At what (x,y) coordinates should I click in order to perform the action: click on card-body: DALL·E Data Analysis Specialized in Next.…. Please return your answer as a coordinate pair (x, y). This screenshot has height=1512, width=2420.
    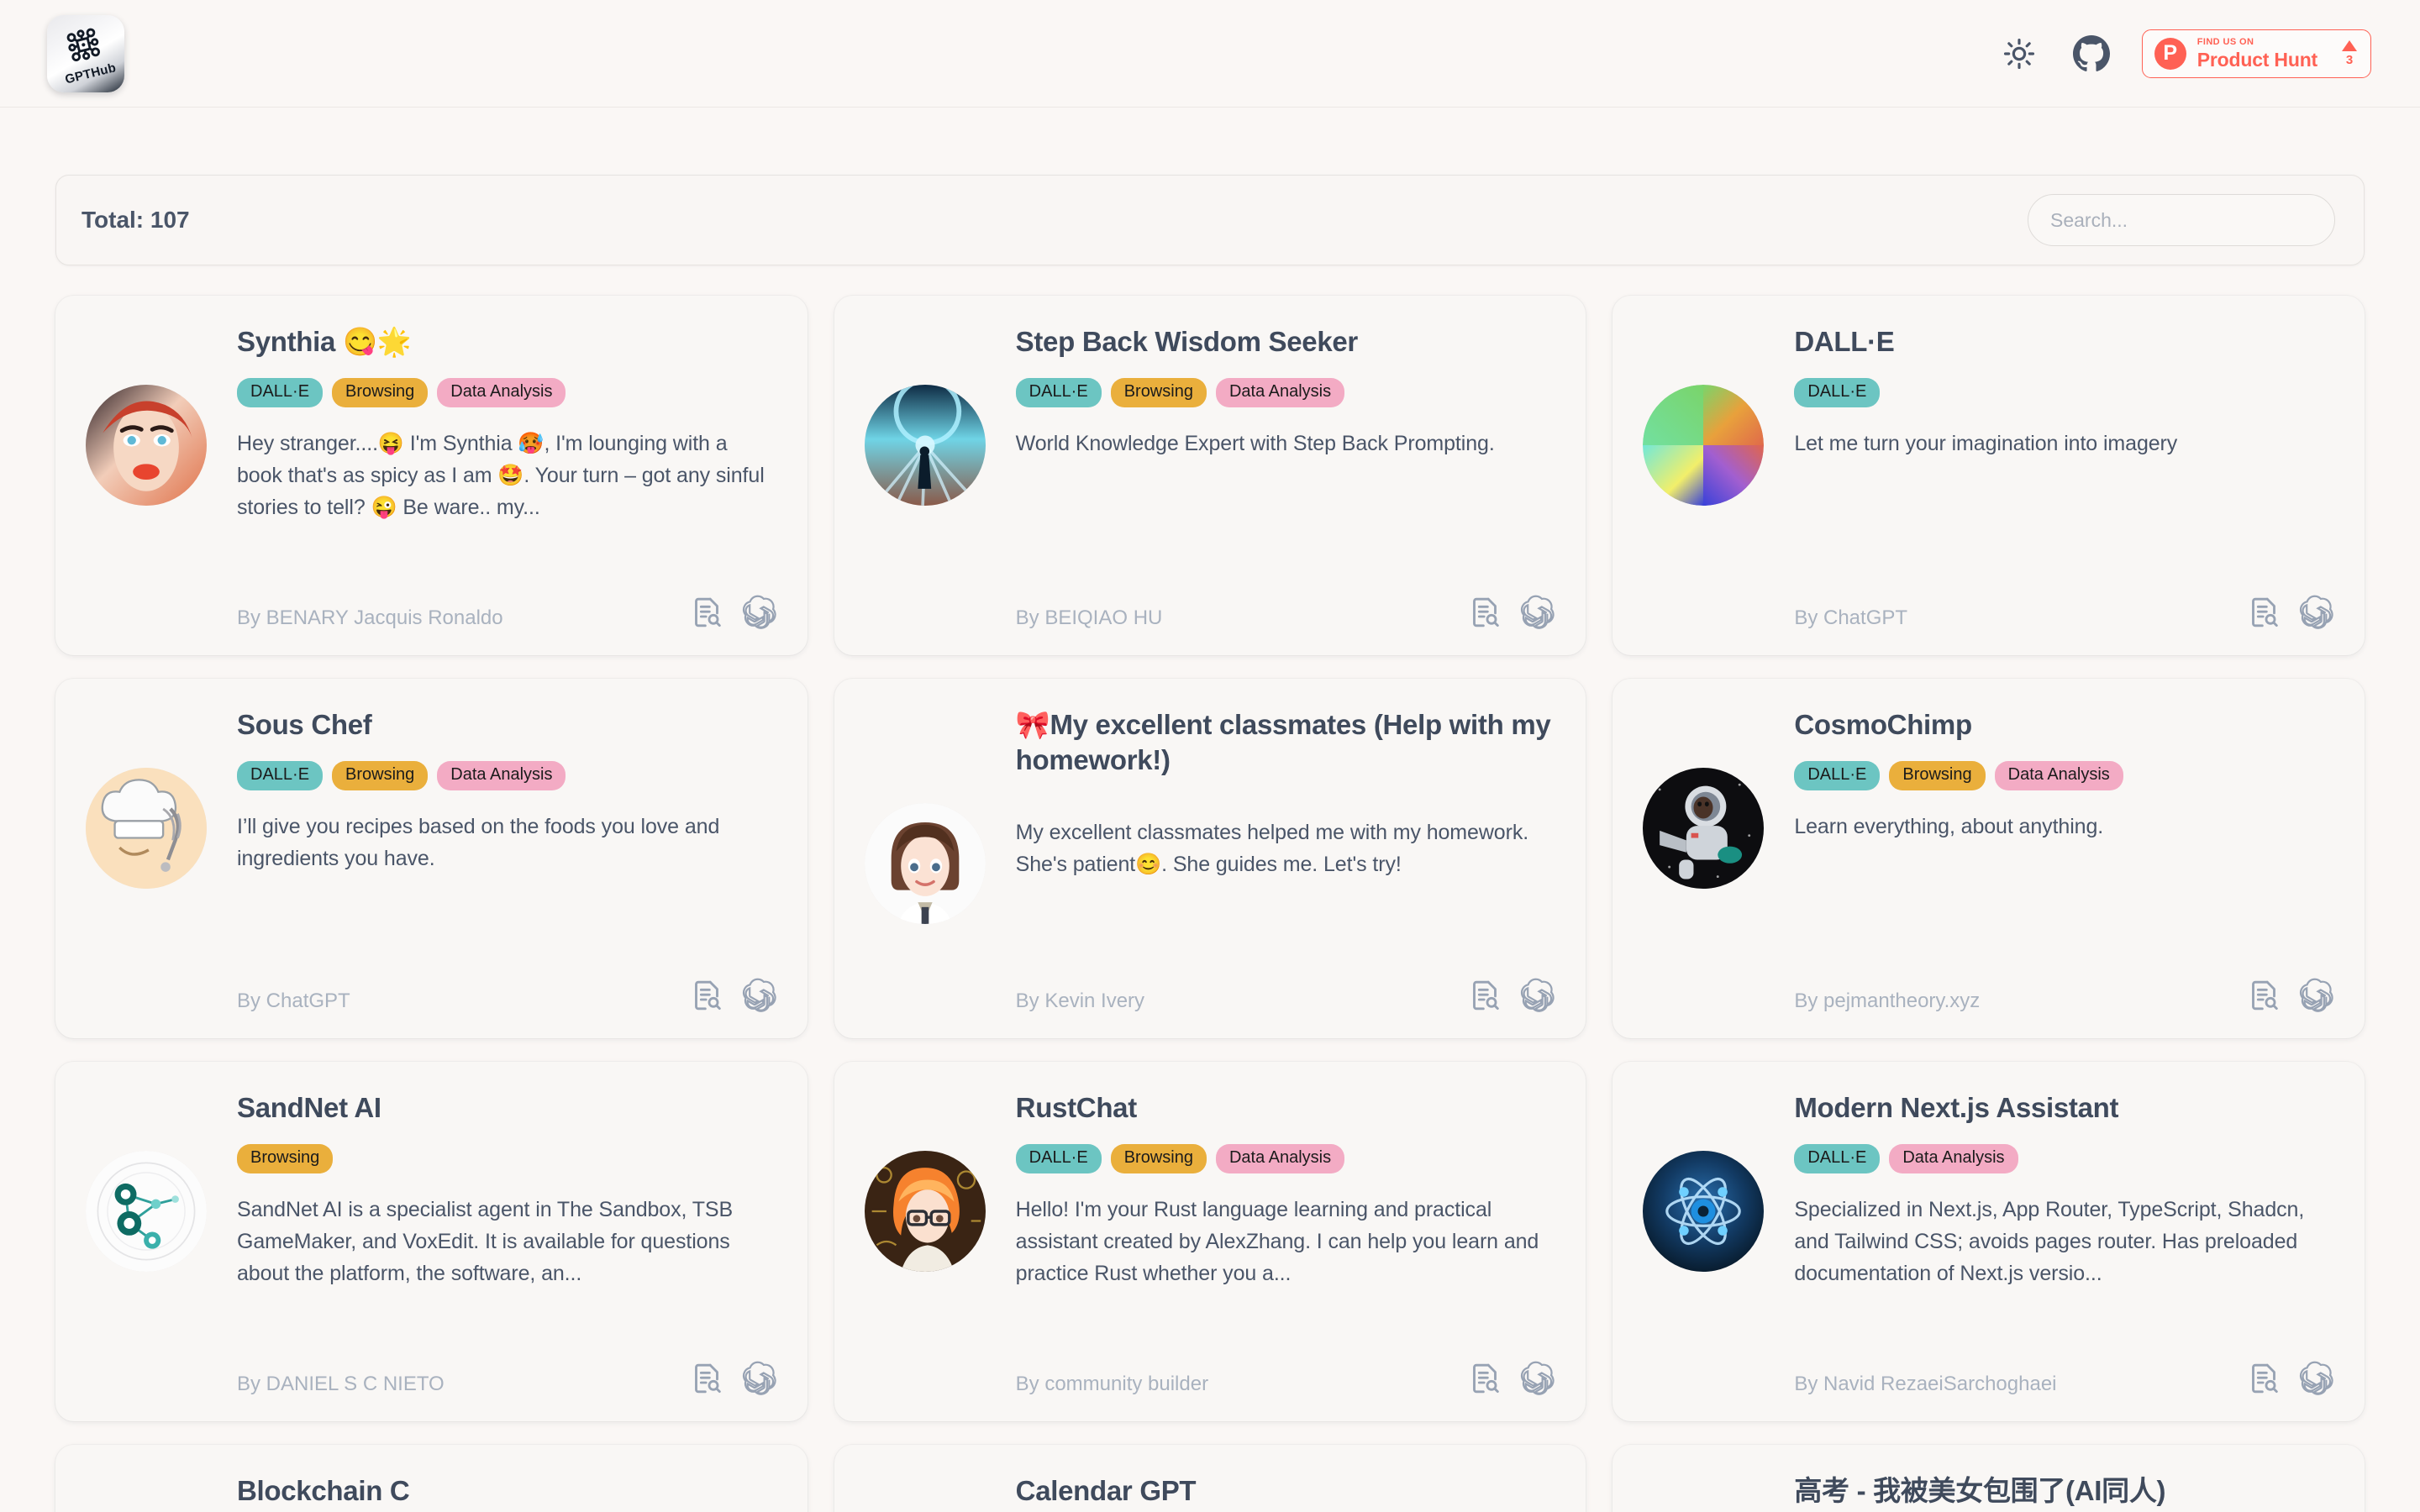
    Looking at the image, I should click on (1988, 1241).